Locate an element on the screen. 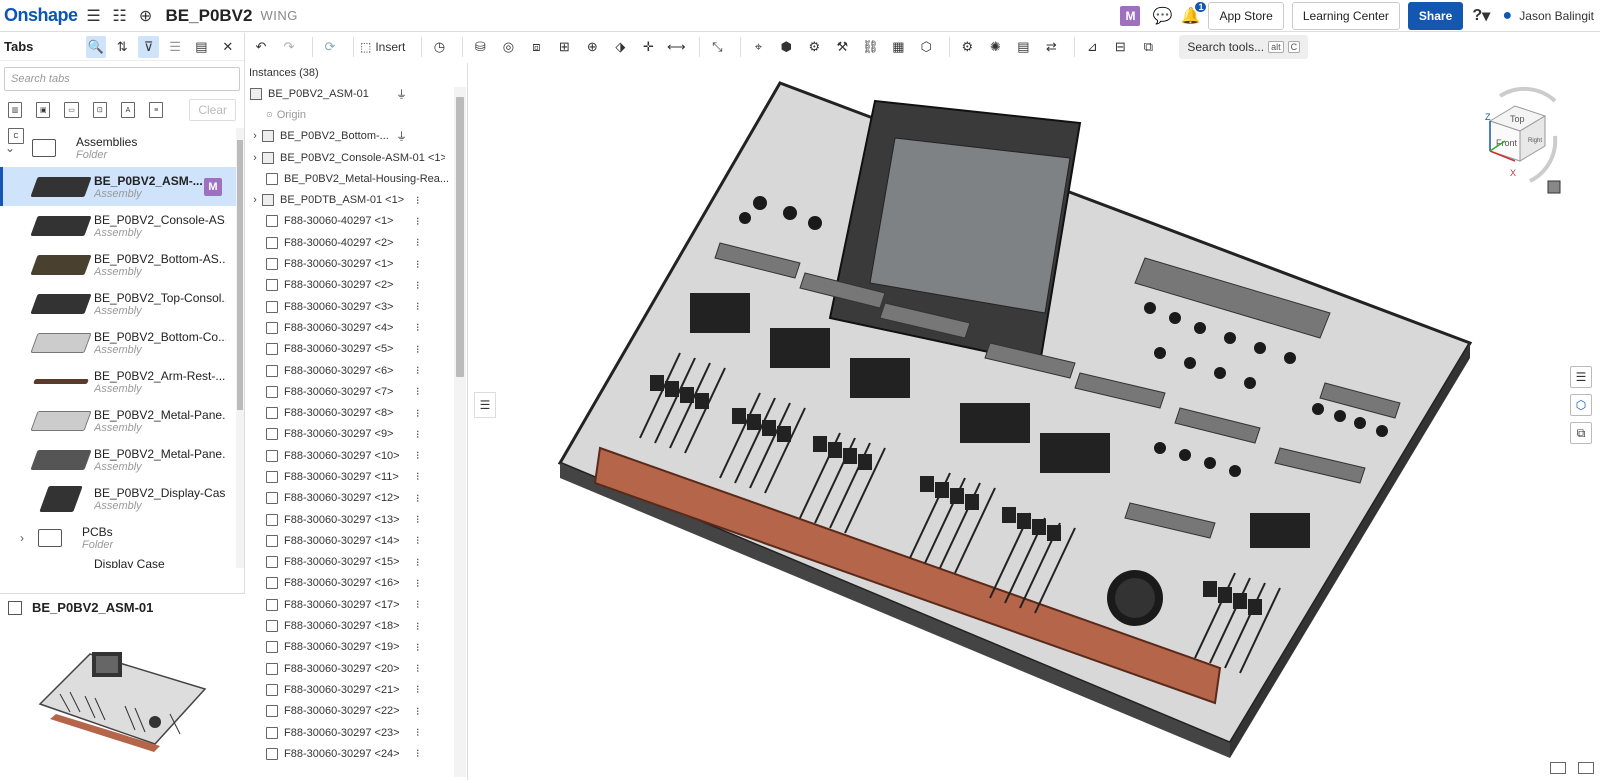 The image size is (1600, 783). mate-connector-icon: ⌖ is located at coordinates (758, 47).